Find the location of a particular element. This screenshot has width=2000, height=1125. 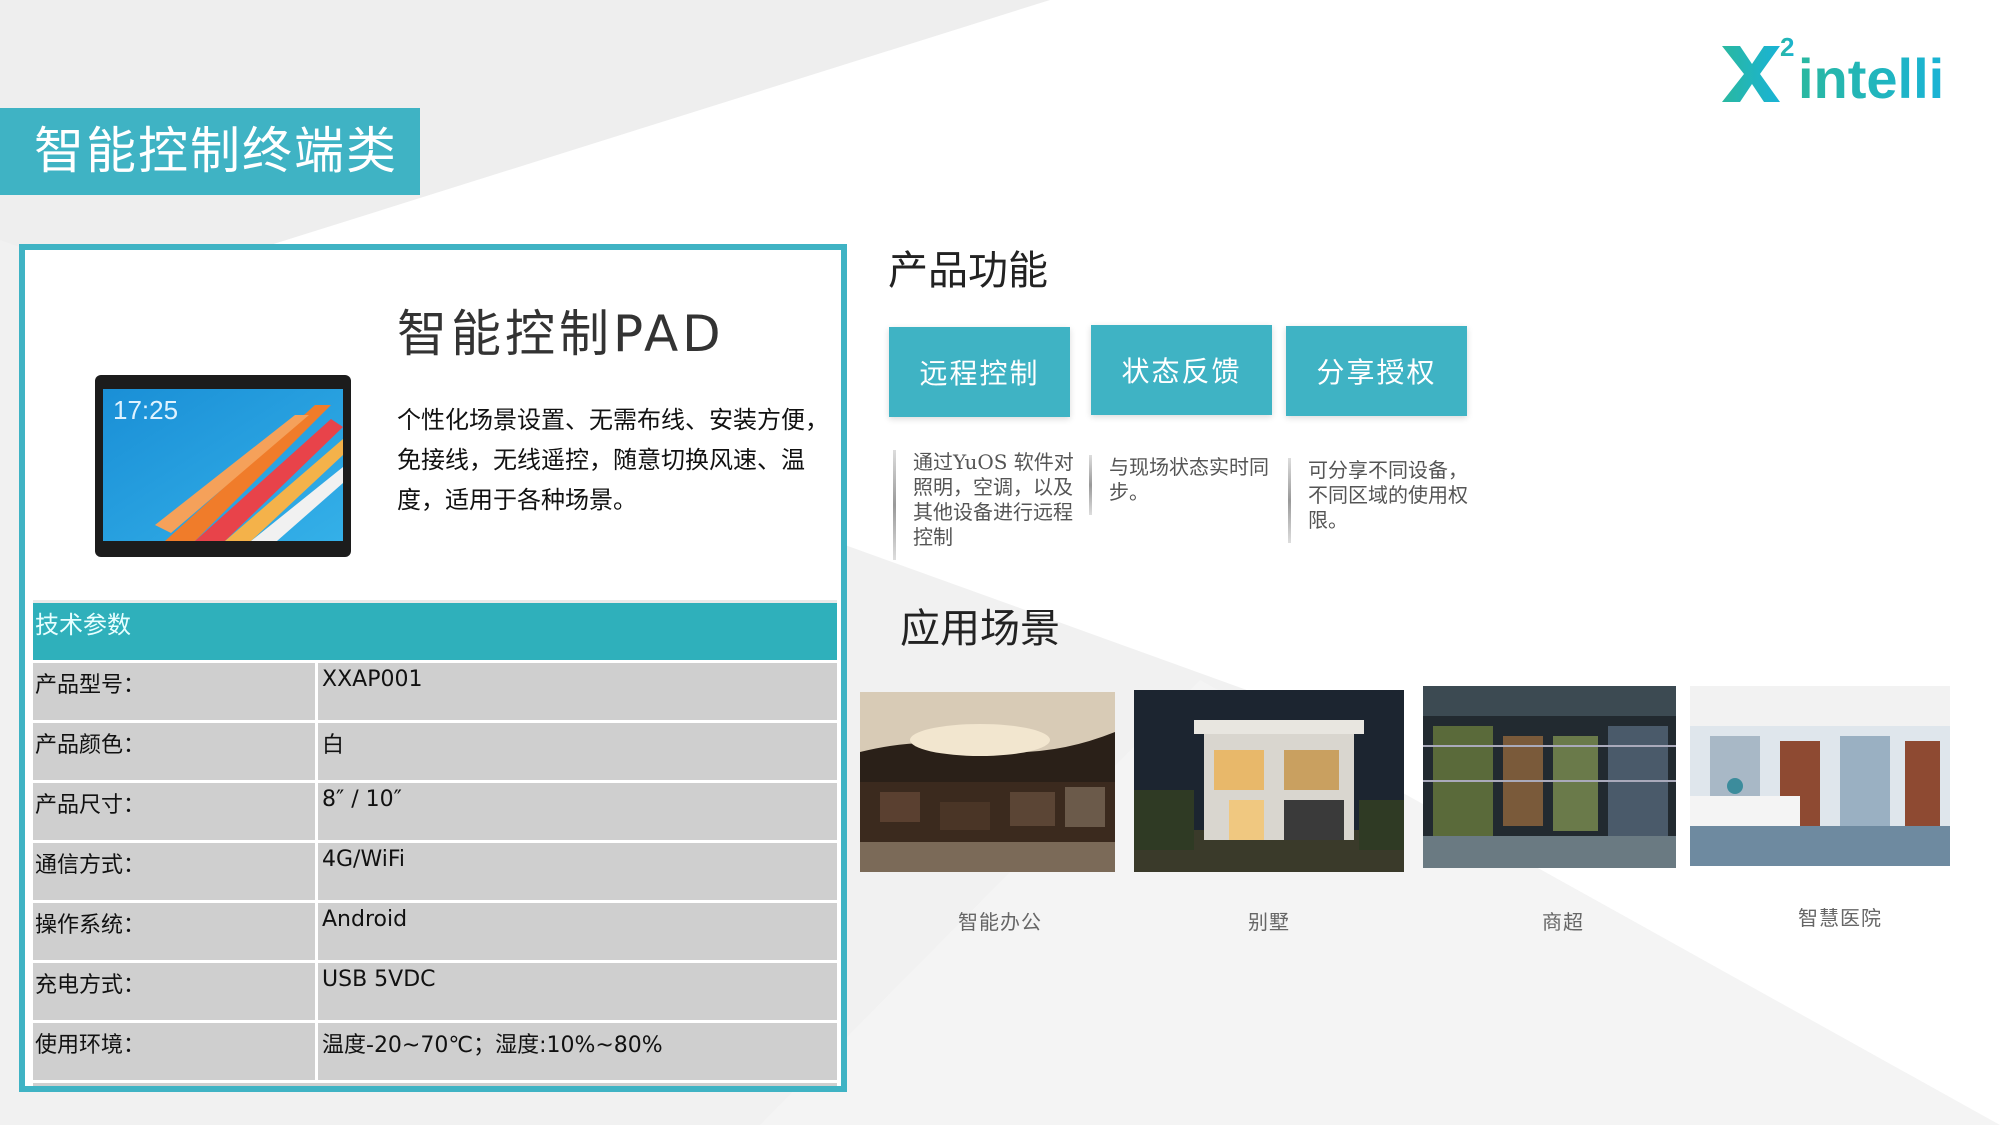

svg-text: 2 is located at coordinates (1787, 47).